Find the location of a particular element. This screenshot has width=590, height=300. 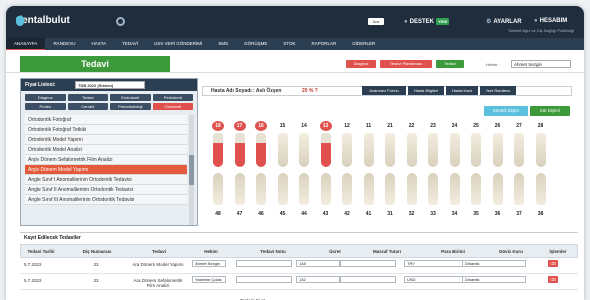

nav-stok: STOK is located at coordinates (289, 44).